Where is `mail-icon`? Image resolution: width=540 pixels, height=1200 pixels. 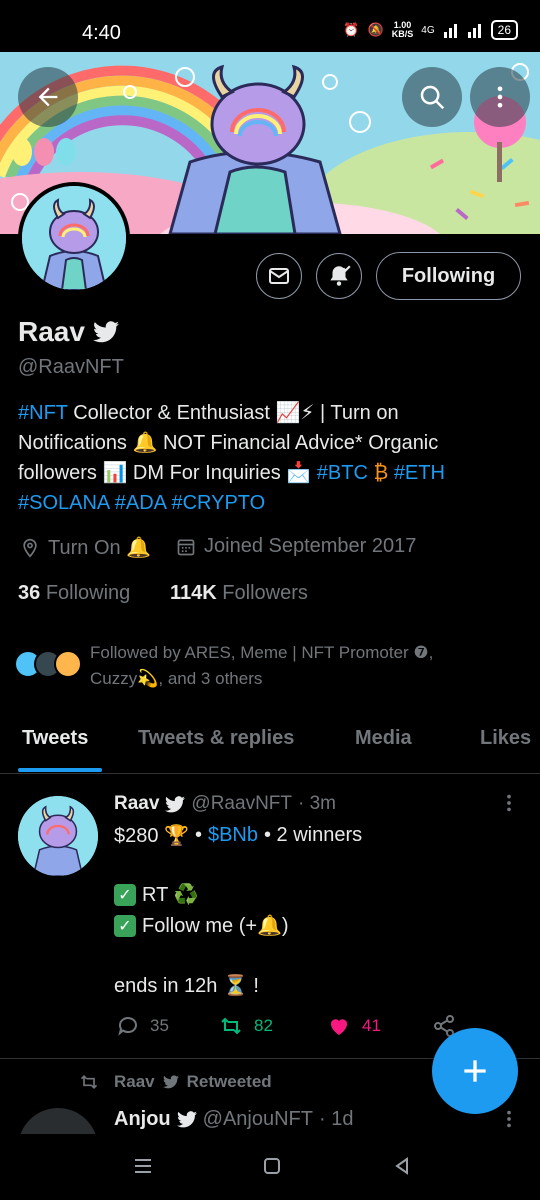 mail-icon is located at coordinates (279, 276).